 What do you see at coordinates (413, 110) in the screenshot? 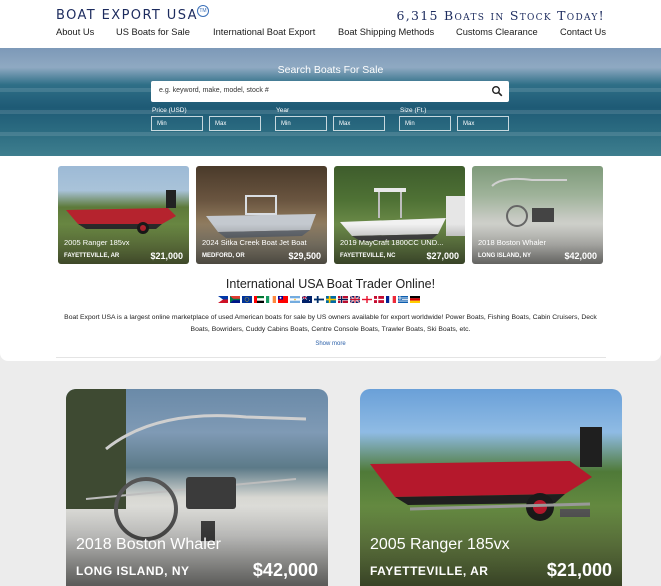
I see `size-filter-label: Size (Ft.)` at bounding box center [413, 110].